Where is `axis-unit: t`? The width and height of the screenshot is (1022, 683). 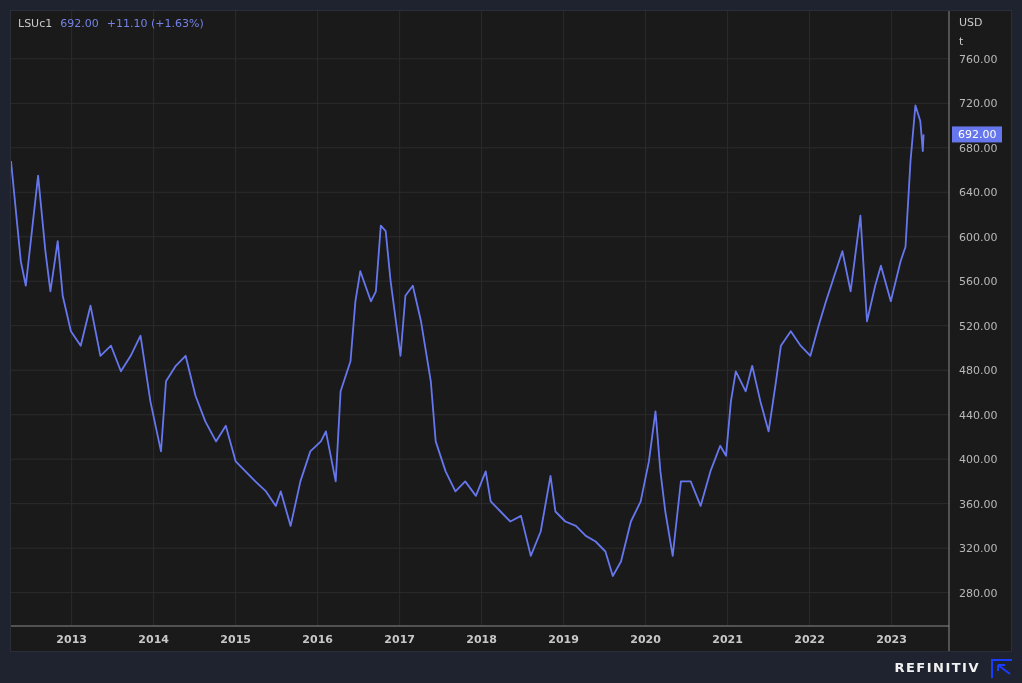 axis-unit: t is located at coordinates (961, 41).